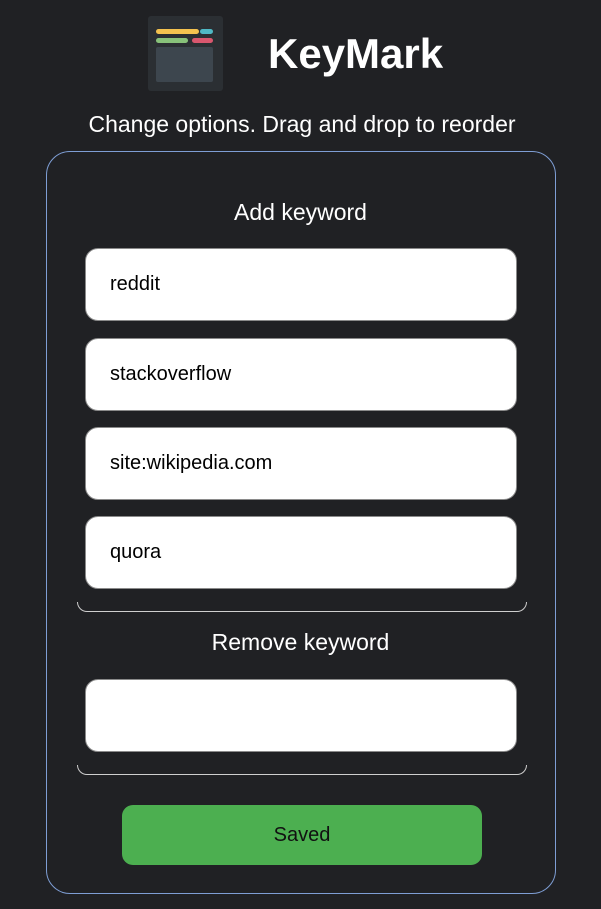 This screenshot has width=601, height=909. I want to click on remove-keyword-heading: Remove keyword, so click(300, 642).